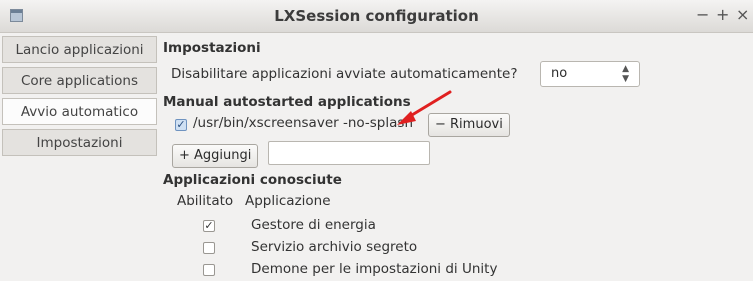 The image size is (753, 281). Describe the element at coordinates (252, 180) in the screenshot. I see `known-section-title: Applicazioni conosciute` at that location.